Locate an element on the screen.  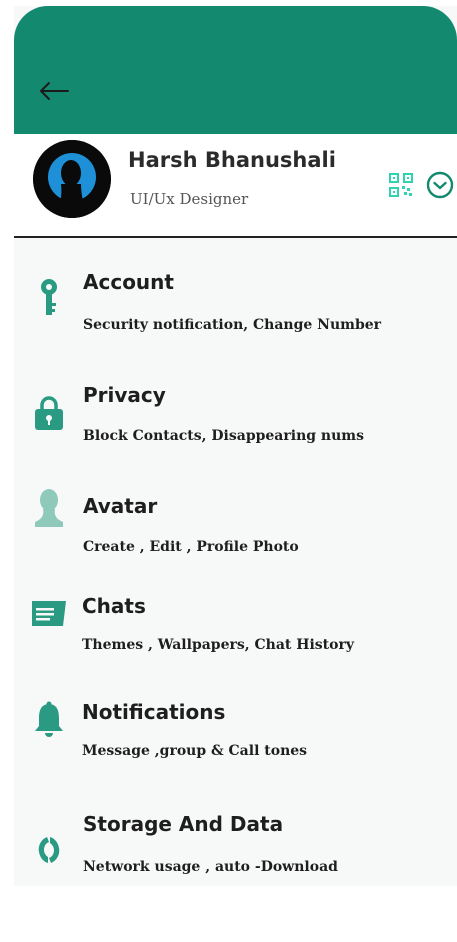
profile-role: UI/Ux Designer is located at coordinates (189, 199).